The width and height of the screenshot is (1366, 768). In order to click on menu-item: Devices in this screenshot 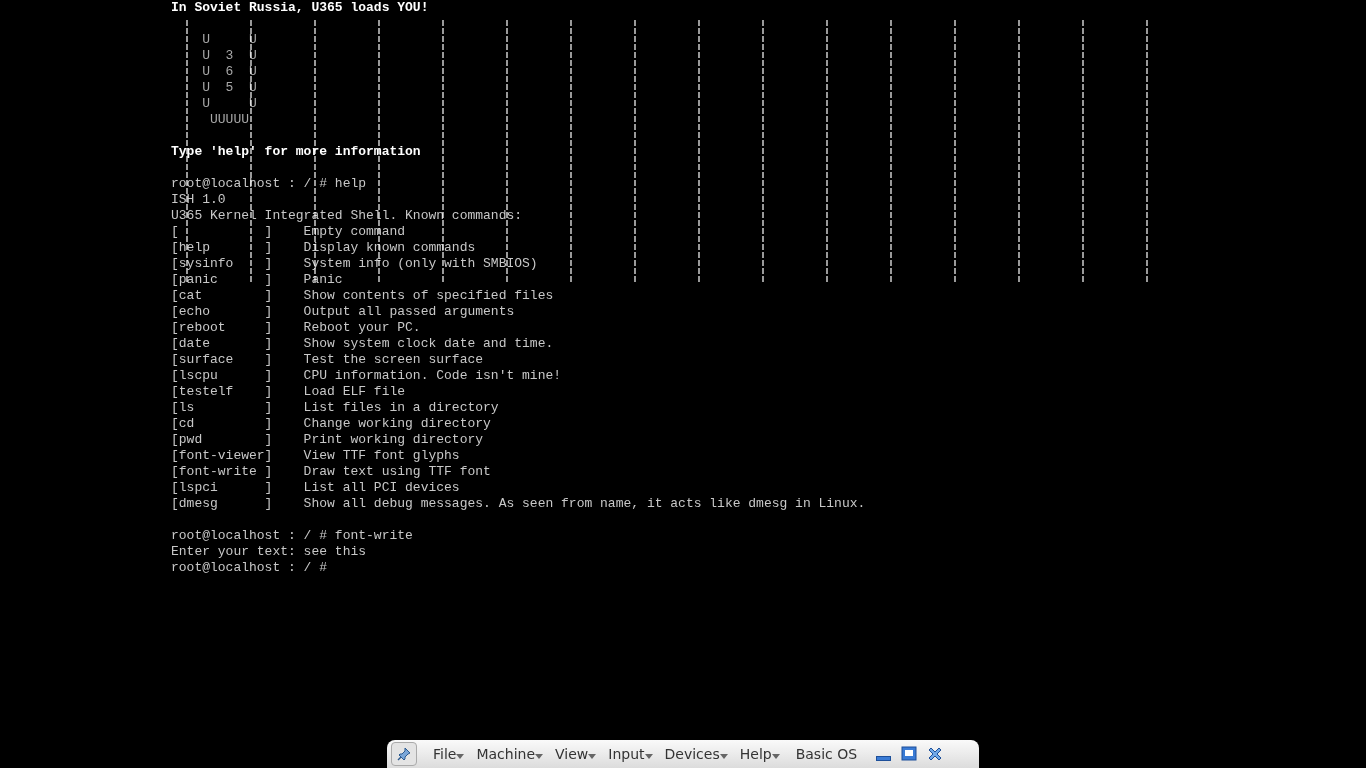, I will do `click(696, 754)`.